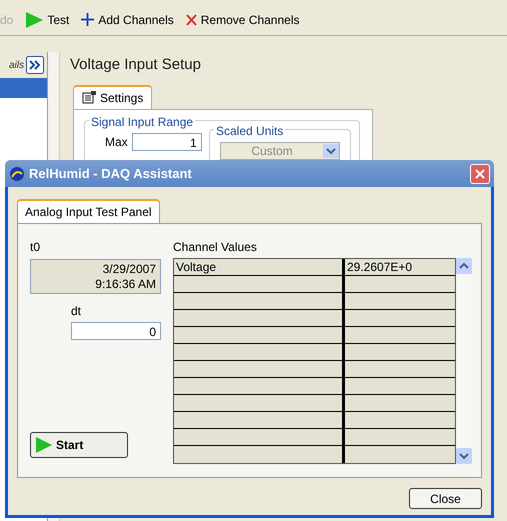 Image resolution: width=507 pixels, height=521 pixels. What do you see at coordinates (331, 151) in the screenshot?
I see `chevron-down-icon` at bounding box center [331, 151].